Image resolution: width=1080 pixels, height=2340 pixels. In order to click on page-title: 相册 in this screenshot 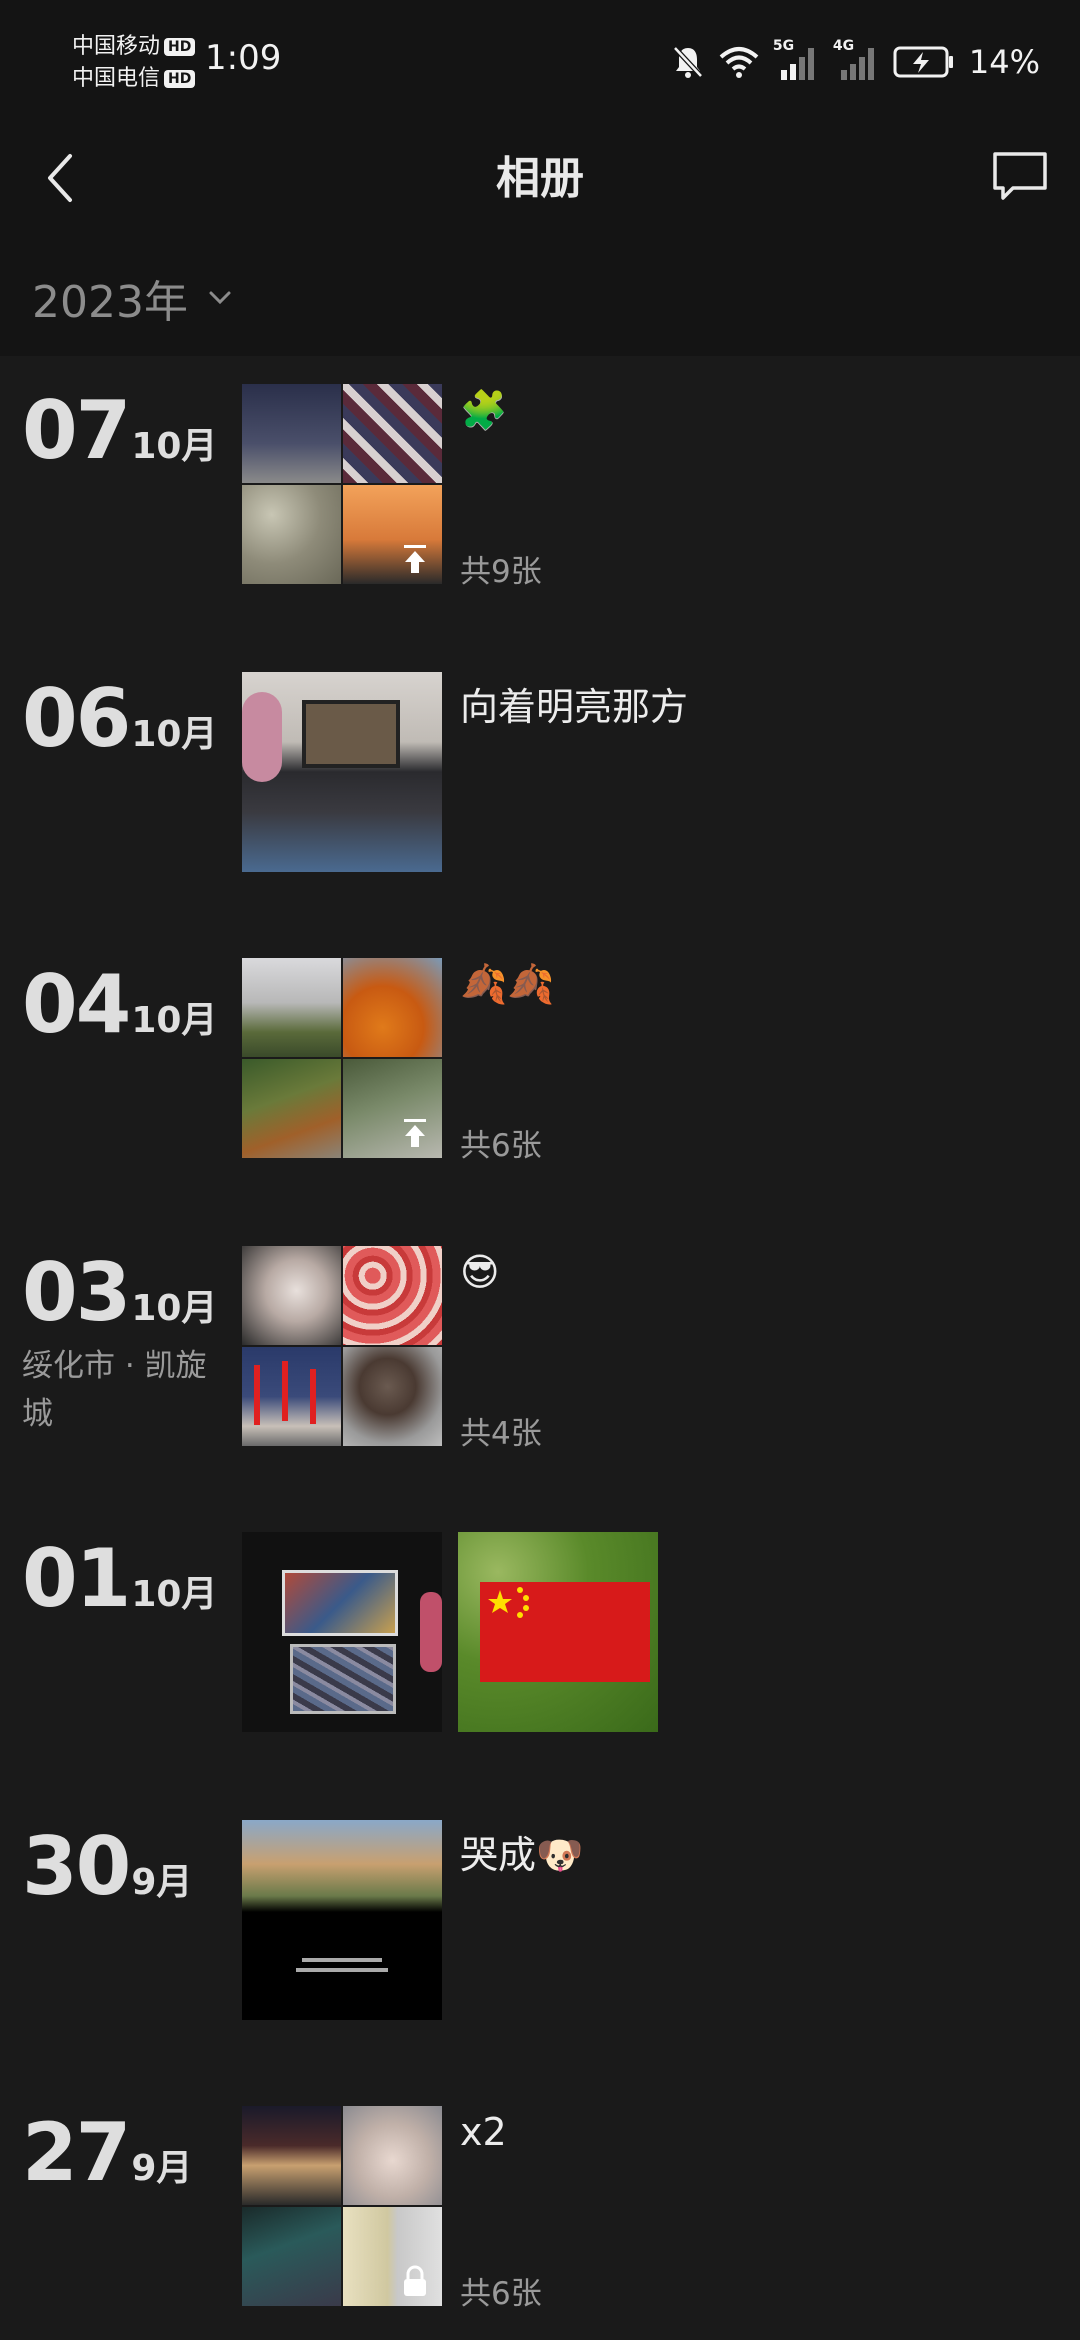, I will do `click(540, 178)`.